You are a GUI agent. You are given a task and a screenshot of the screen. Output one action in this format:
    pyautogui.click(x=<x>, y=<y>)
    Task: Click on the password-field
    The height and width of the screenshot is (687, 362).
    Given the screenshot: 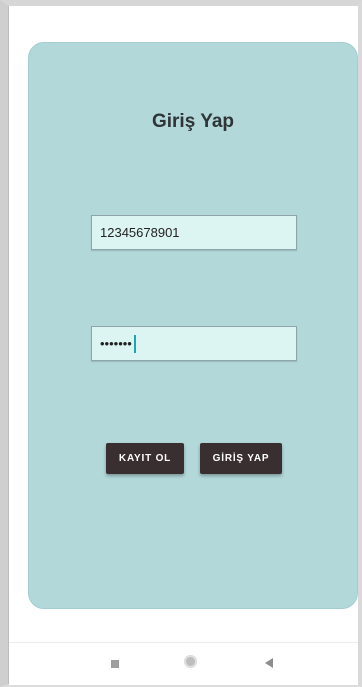 What is the action you would take?
    pyautogui.click(x=194, y=343)
    